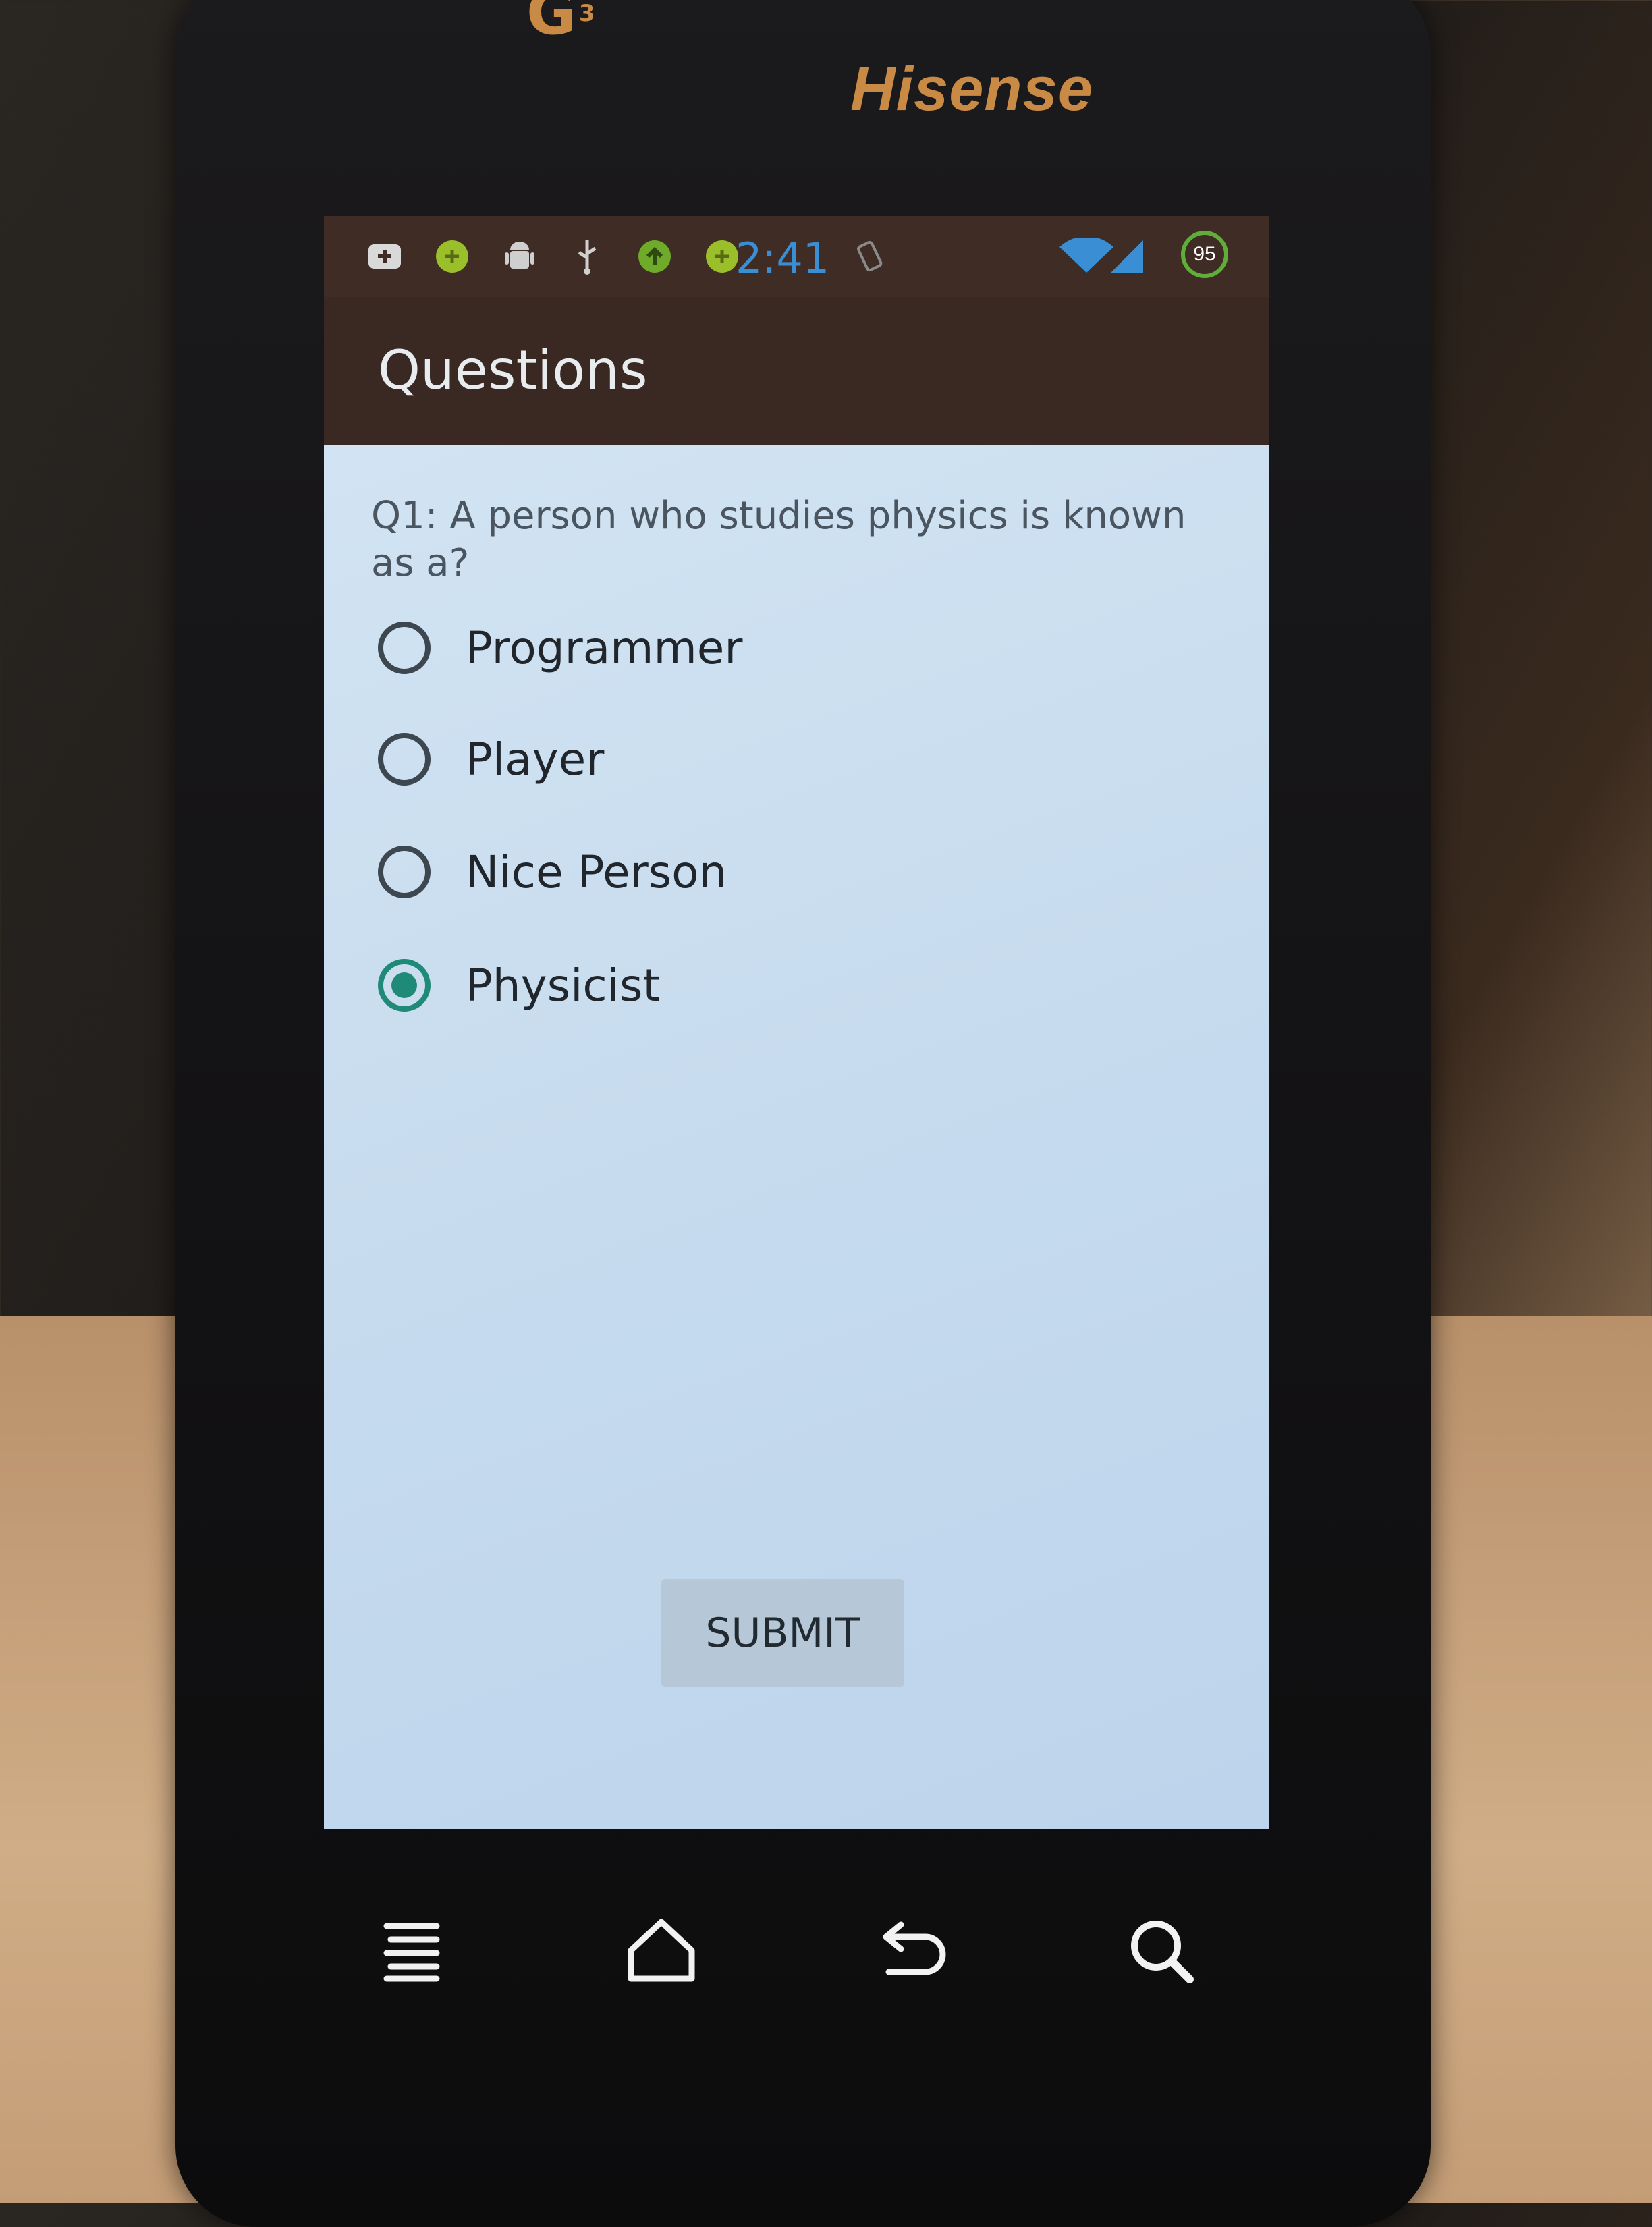 The image size is (1652, 2227). What do you see at coordinates (587, 256) in the screenshot?
I see `usb-icon` at bounding box center [587, 256].